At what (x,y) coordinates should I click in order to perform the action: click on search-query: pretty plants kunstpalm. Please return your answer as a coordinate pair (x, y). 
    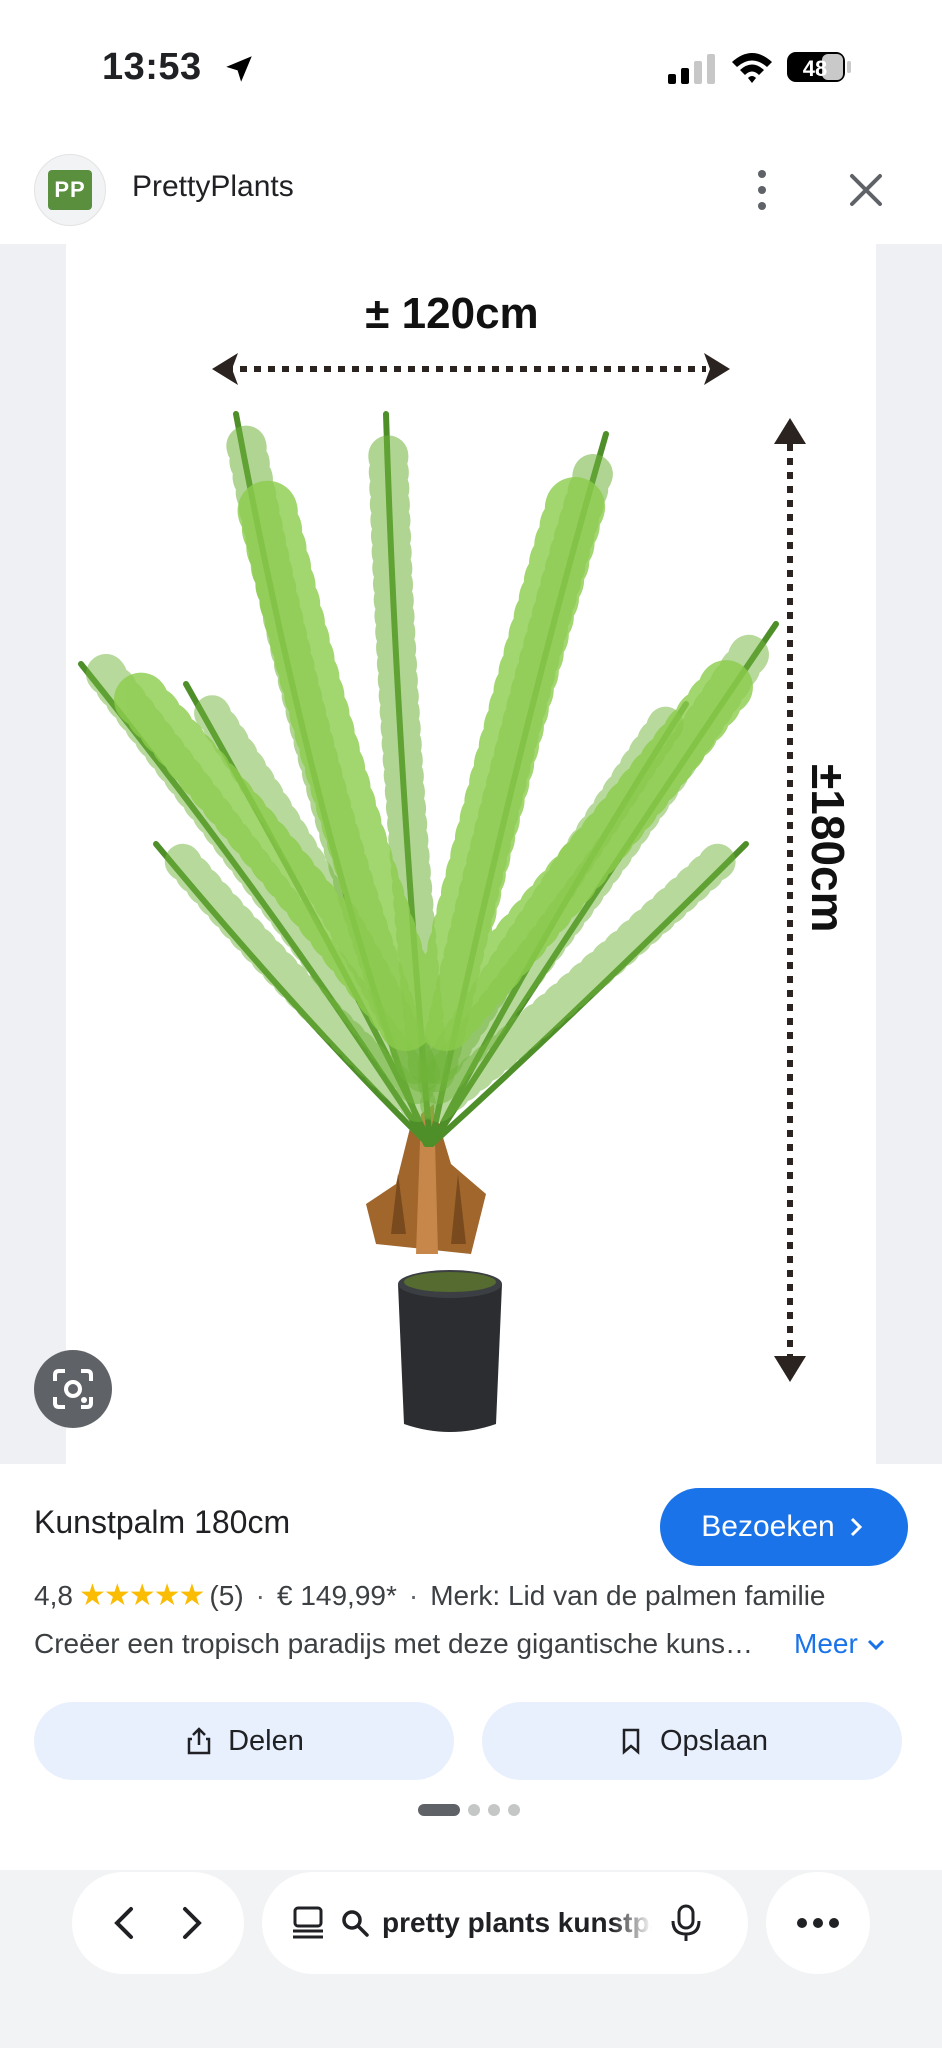
    Looking at the image, I should click on (517, 1923).